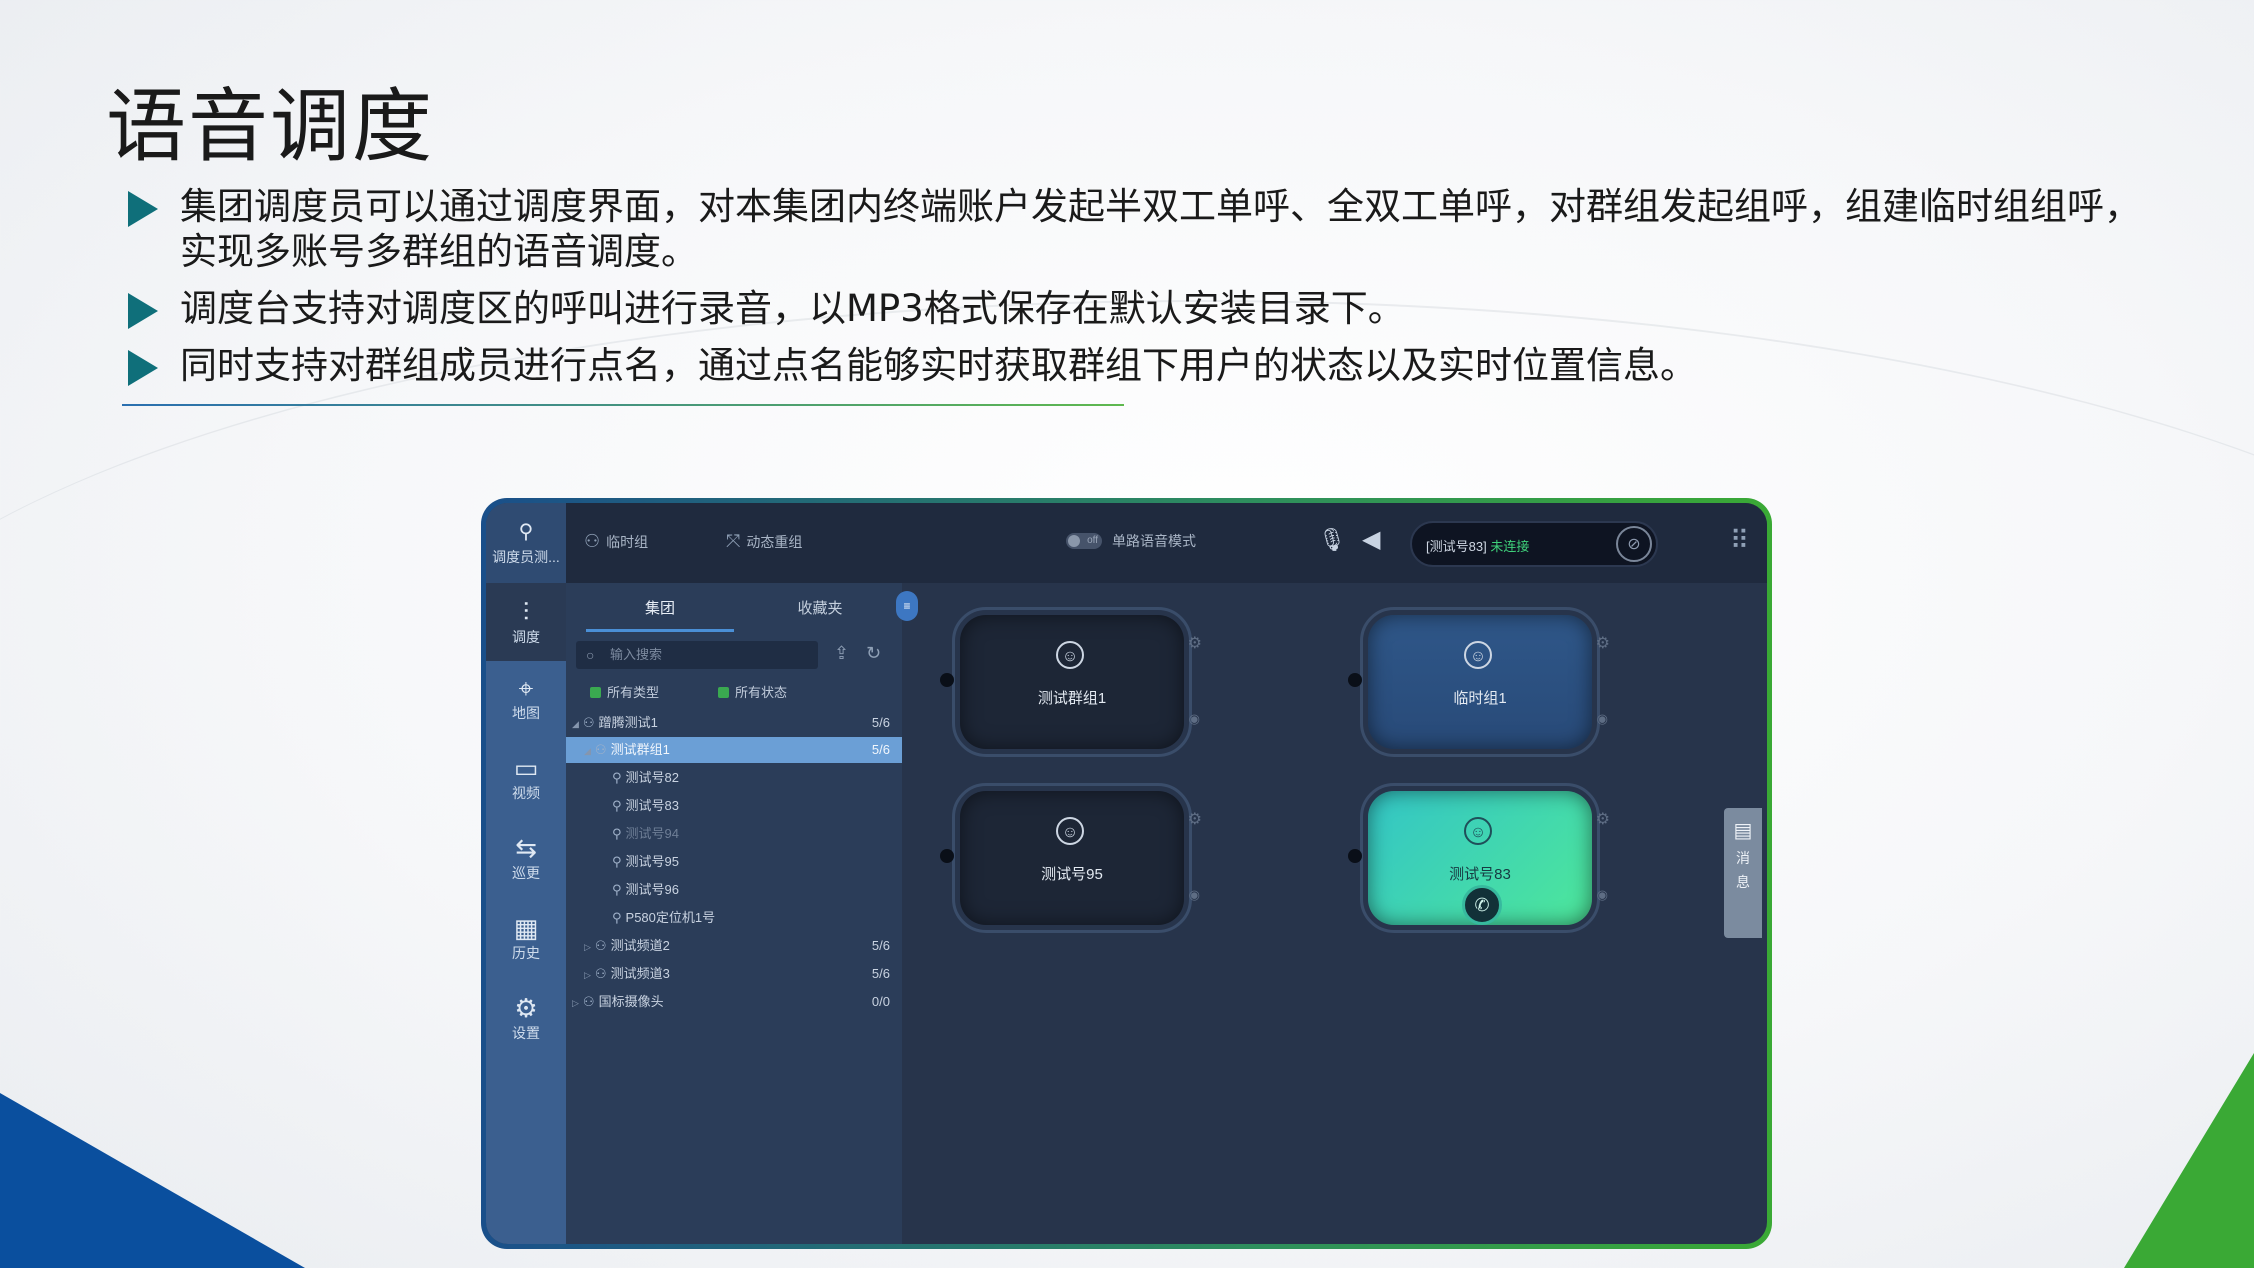 Image resolution: width=2254 pixels, height=1268 pixels. What do you see at coordinates (734, 946) in the screenshot?
I see `tree-row: ▷ ⚇ 测试频道2 5/6` at bounding box center [734, 946].